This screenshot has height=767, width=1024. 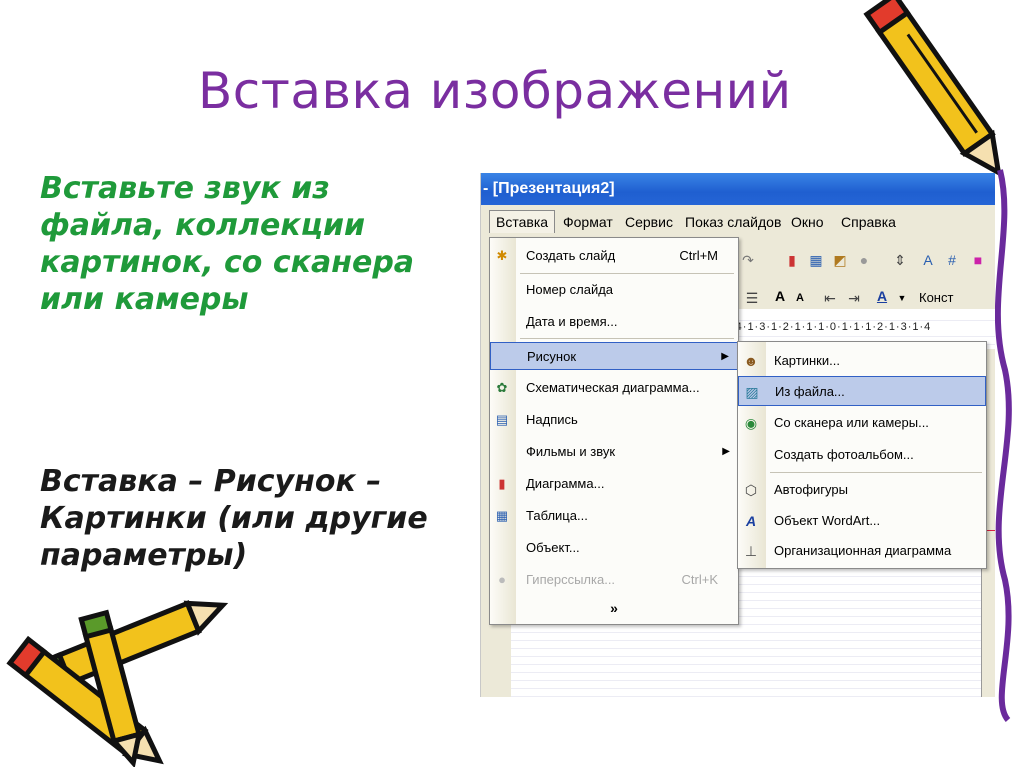 What do you see at coordinates (868, 222) in the screenshot?
I see `menu-help: Справка` at bounding box center [868, 222].